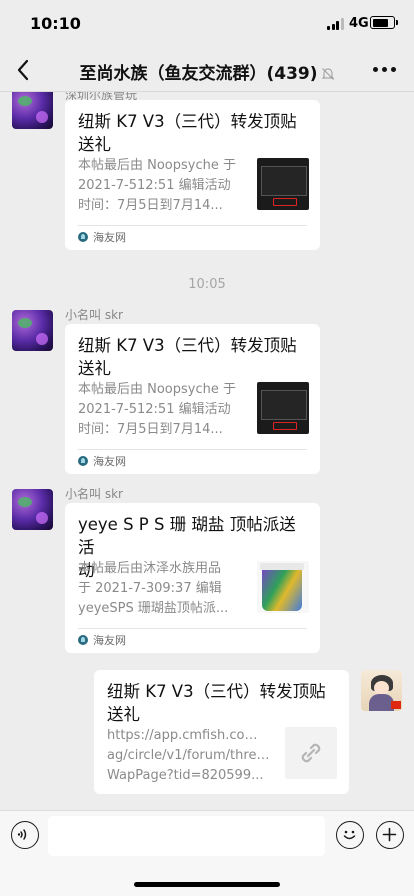 The image size is (414, 896). Describe the element at coordinates (25, 835) in the screenshot. I see `voice-icon` at that location.